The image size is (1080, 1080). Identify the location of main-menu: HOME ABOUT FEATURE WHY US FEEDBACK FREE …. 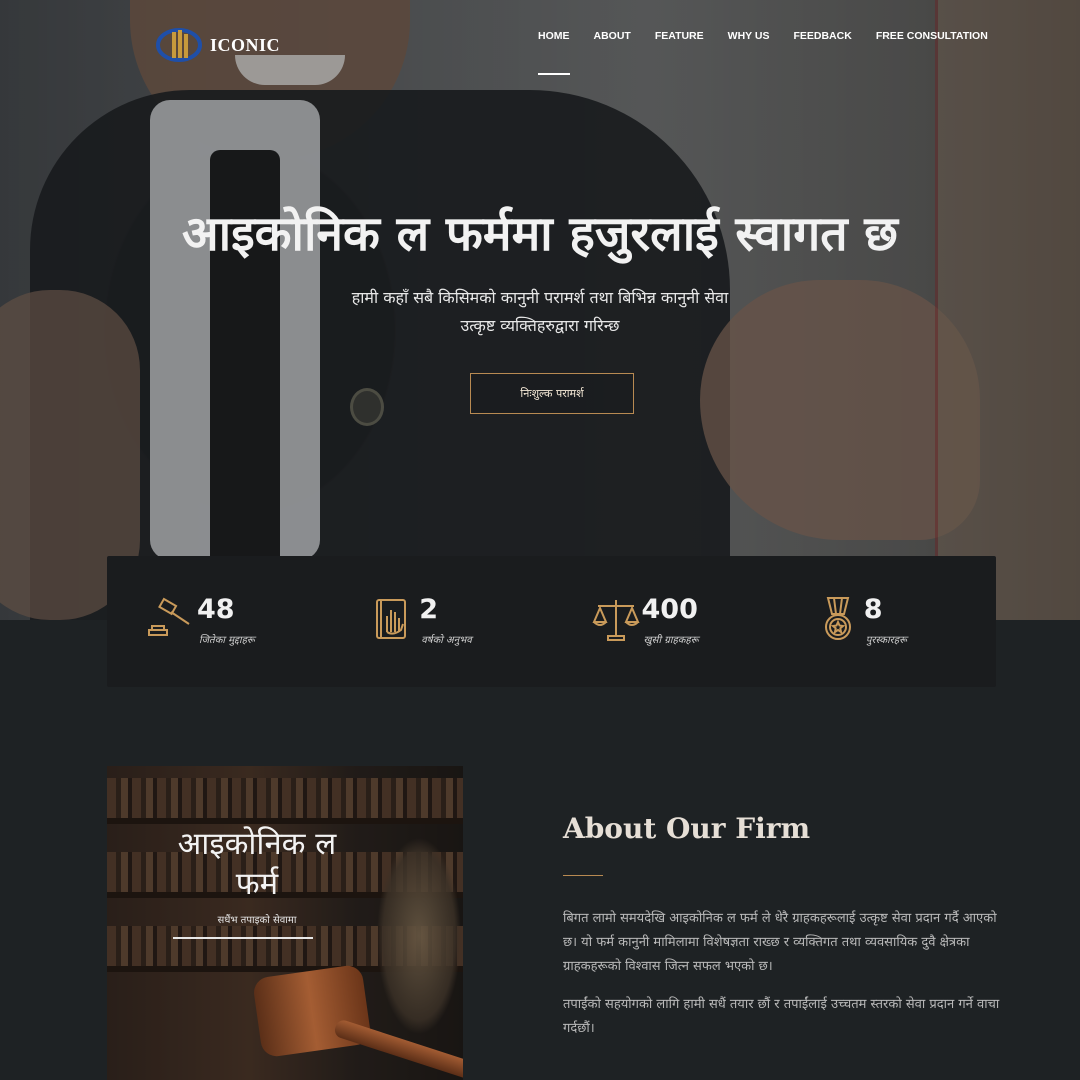
(775, 36).